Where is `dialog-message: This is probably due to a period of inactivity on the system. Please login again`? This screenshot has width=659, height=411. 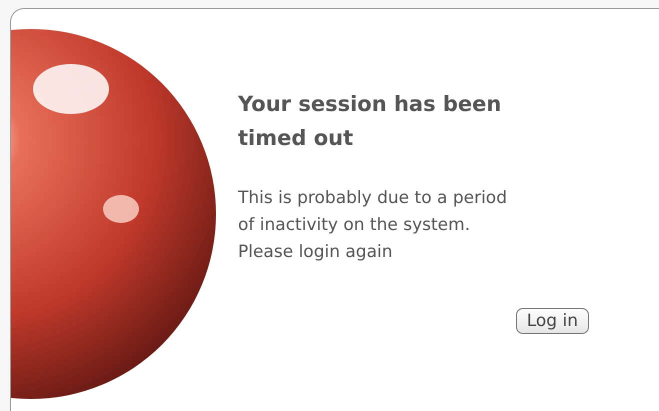
dialog-message: This is probably due to a period of inactivity on the system. Please login again is located at coordinates (373, 225).